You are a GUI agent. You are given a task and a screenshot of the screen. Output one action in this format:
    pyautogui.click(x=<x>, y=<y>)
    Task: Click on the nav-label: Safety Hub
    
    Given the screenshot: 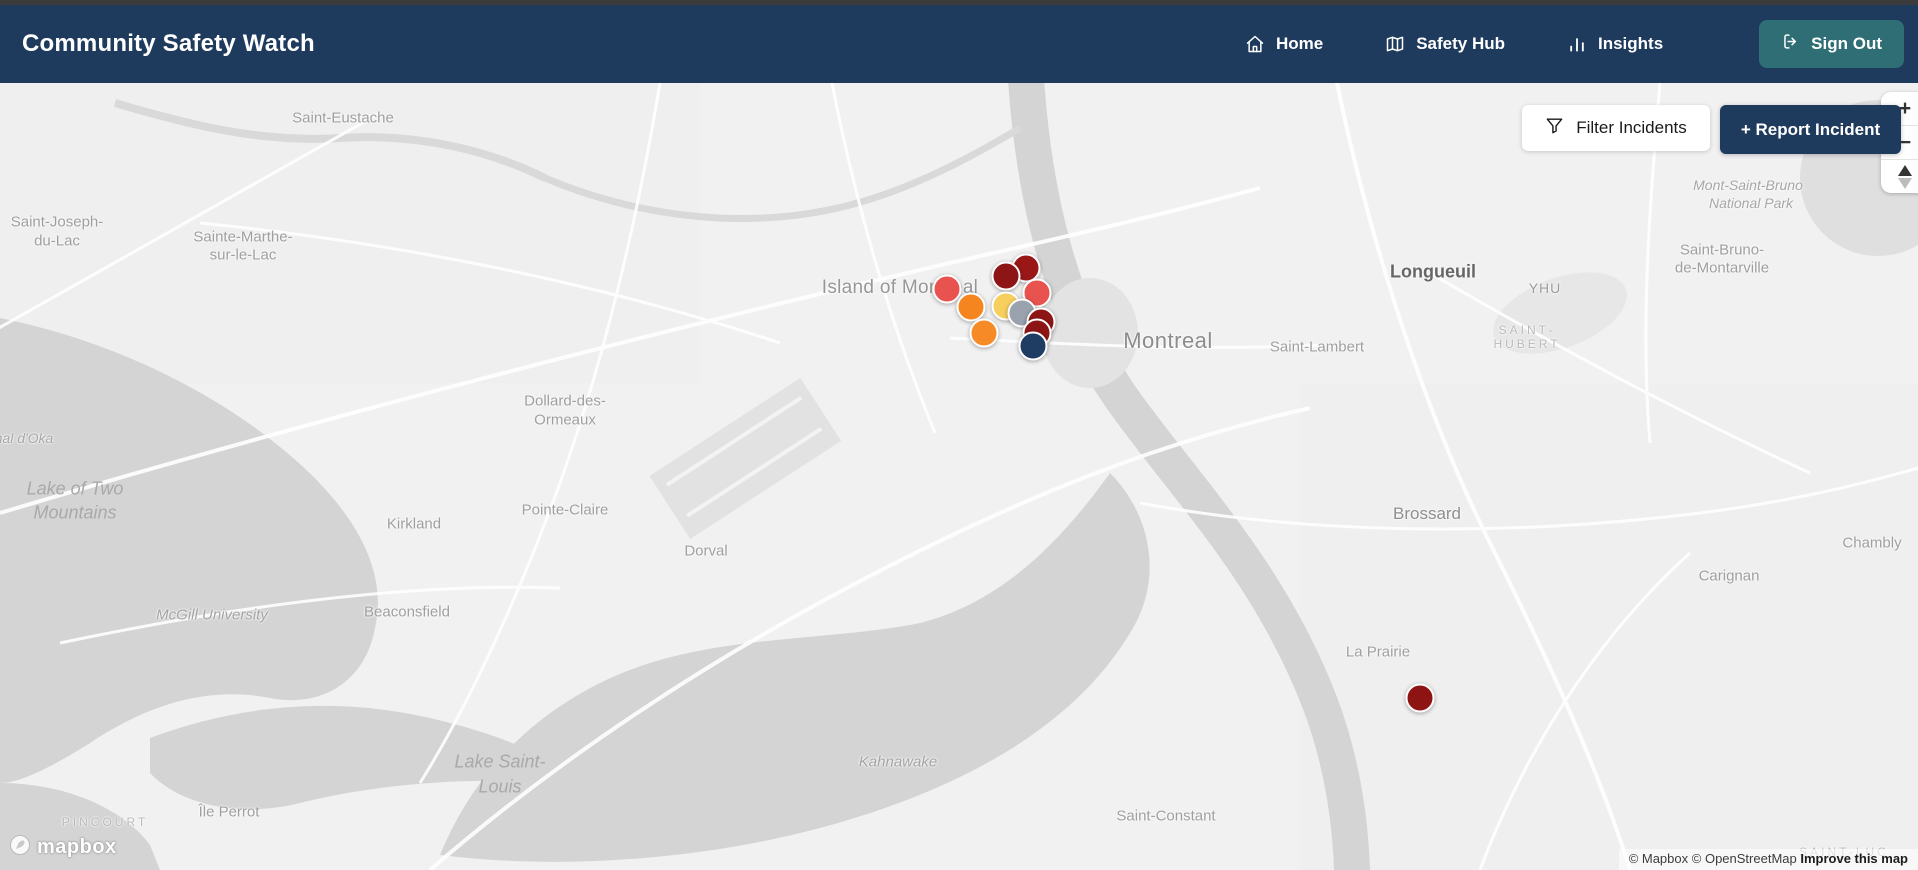 What is the action you would take?
    pyautogui.click(x=1460, y=43)
    